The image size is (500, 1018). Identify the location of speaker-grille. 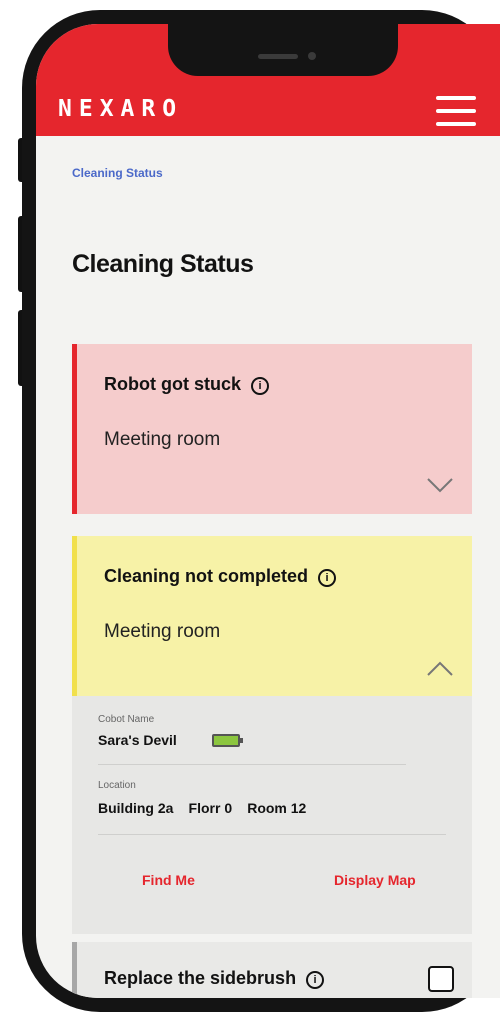
(278, 56).